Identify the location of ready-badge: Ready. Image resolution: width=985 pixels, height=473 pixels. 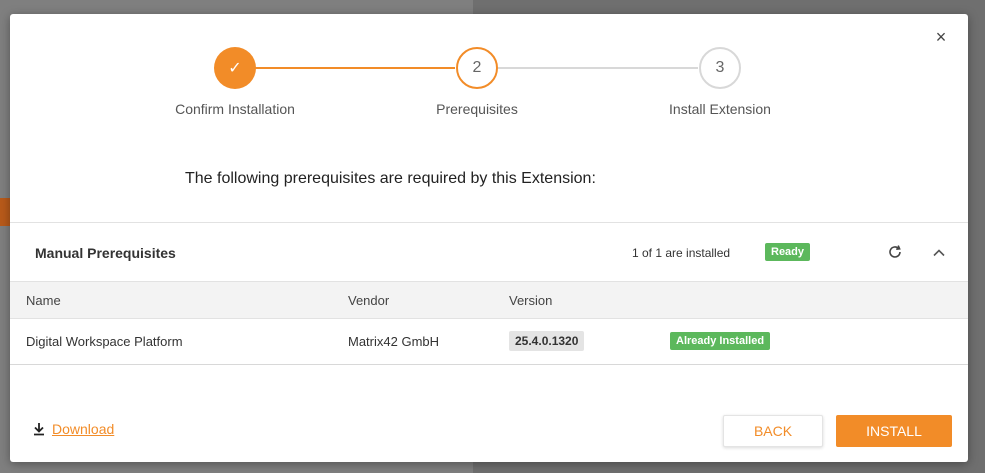
(788, 252).